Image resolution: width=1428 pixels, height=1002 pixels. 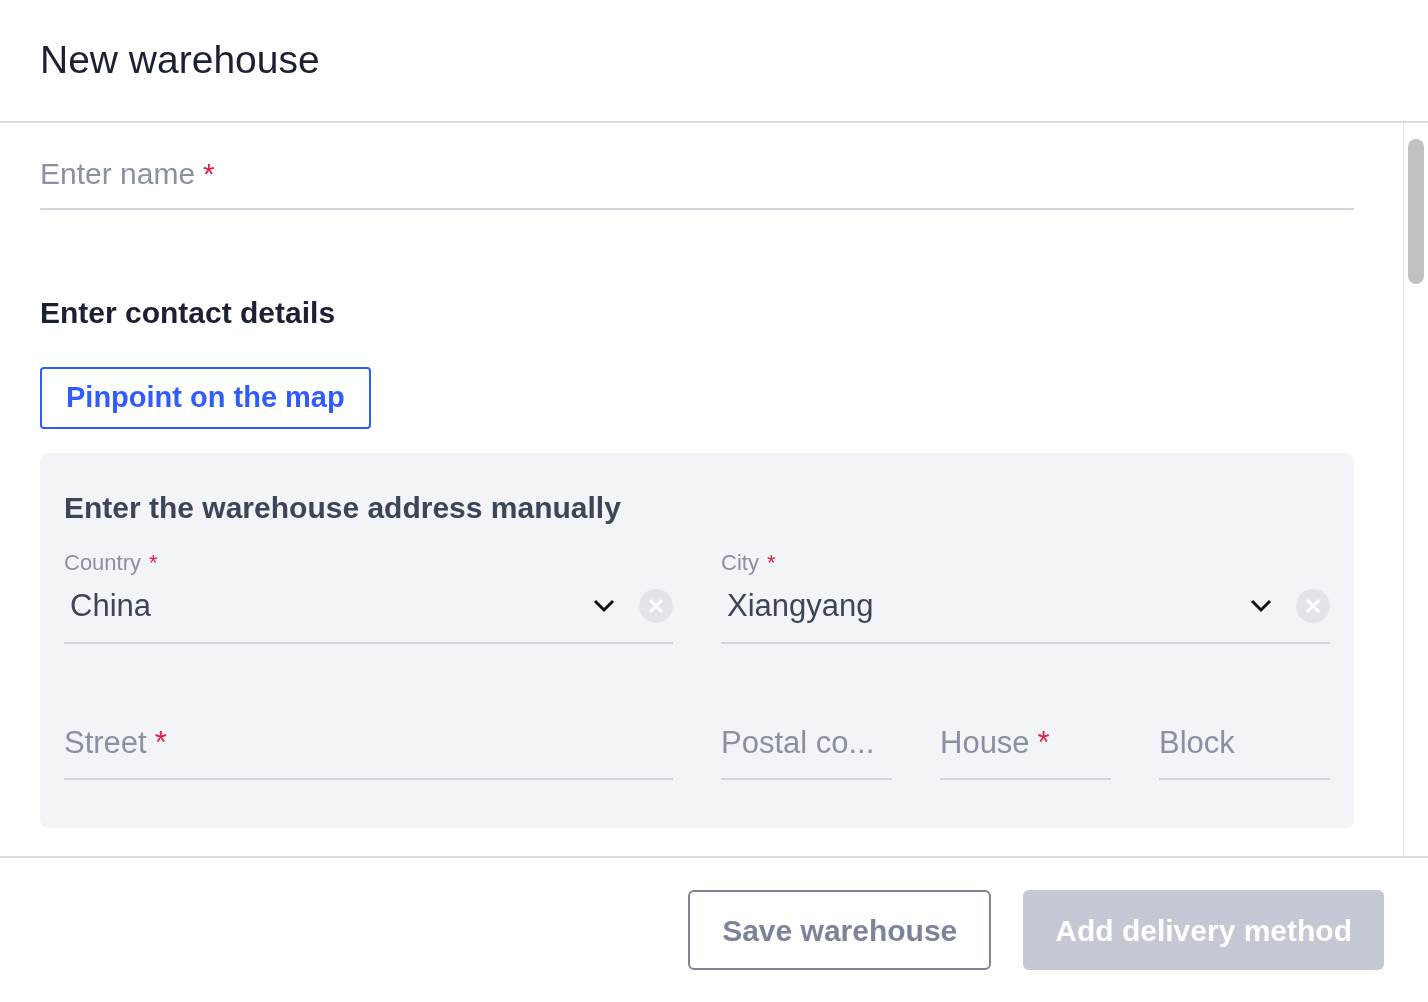 I want to click on scrollbar-thumb, so click(x=1416, y=211).